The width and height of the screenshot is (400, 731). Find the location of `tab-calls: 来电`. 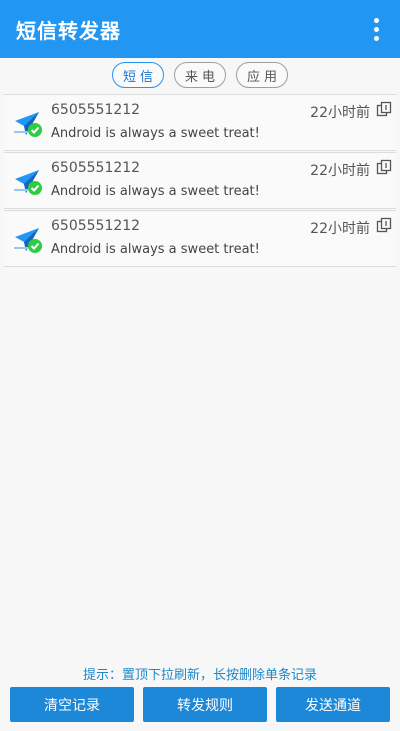

tab-calls: 来电 is located at coordinates (200, 75).